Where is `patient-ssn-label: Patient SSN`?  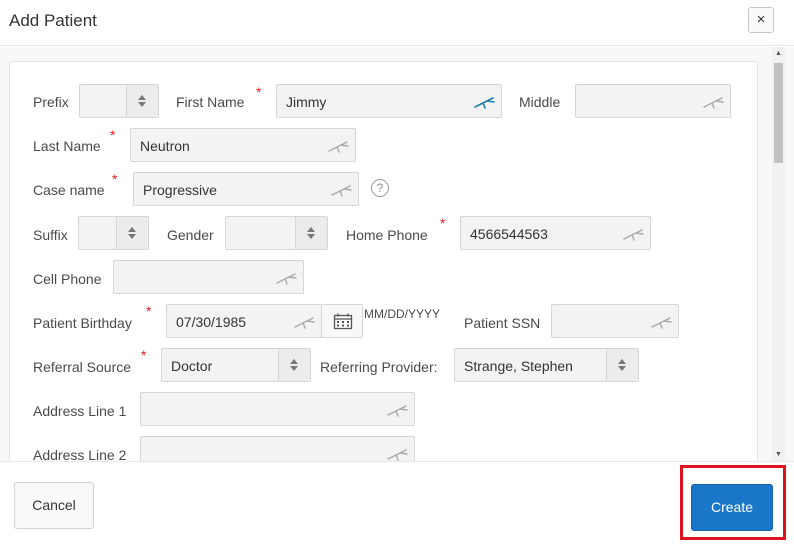 patient-ssn-label: Patient SSN is located at coordinates (502, 323).